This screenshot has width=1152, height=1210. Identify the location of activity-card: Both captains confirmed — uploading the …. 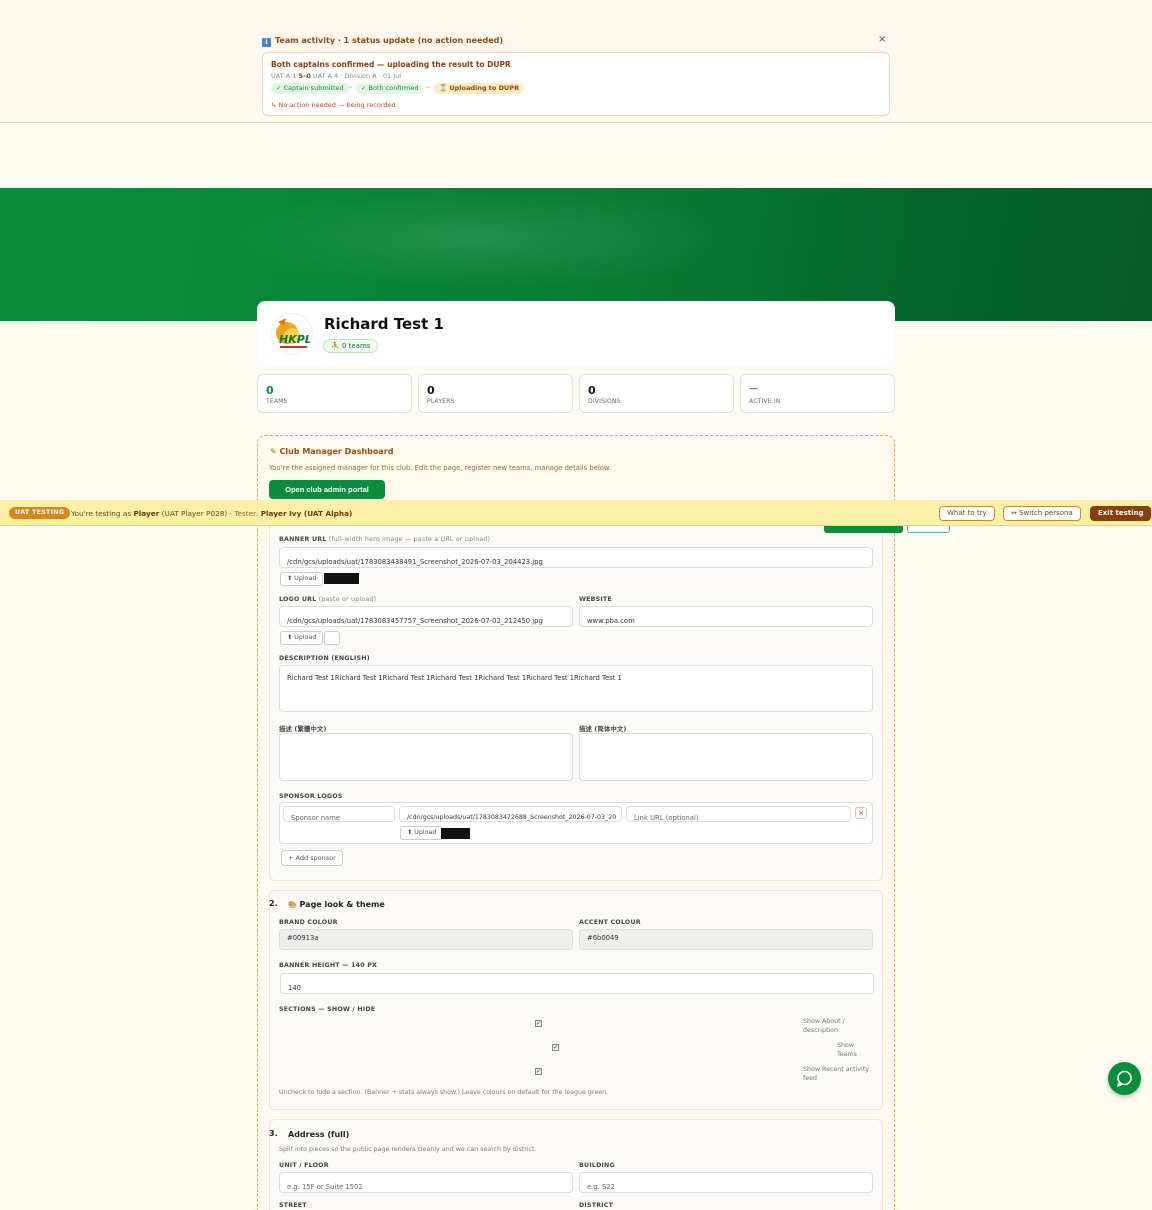
(576, 84).